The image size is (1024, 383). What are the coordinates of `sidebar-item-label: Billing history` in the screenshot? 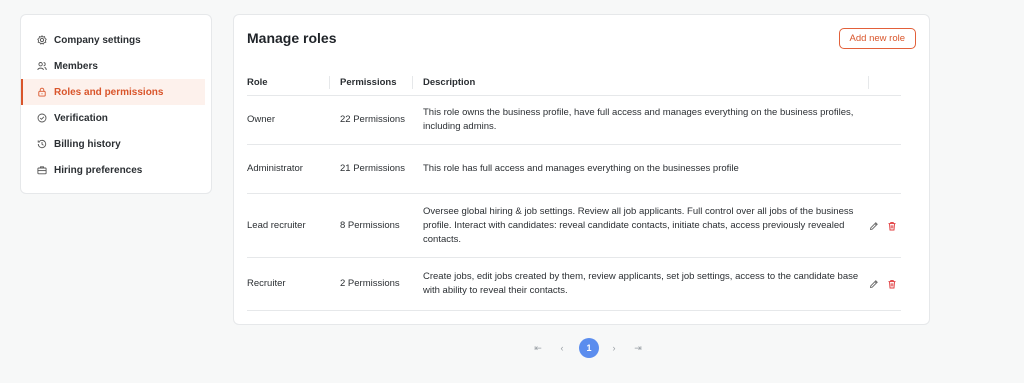 It's located at (87, 144).